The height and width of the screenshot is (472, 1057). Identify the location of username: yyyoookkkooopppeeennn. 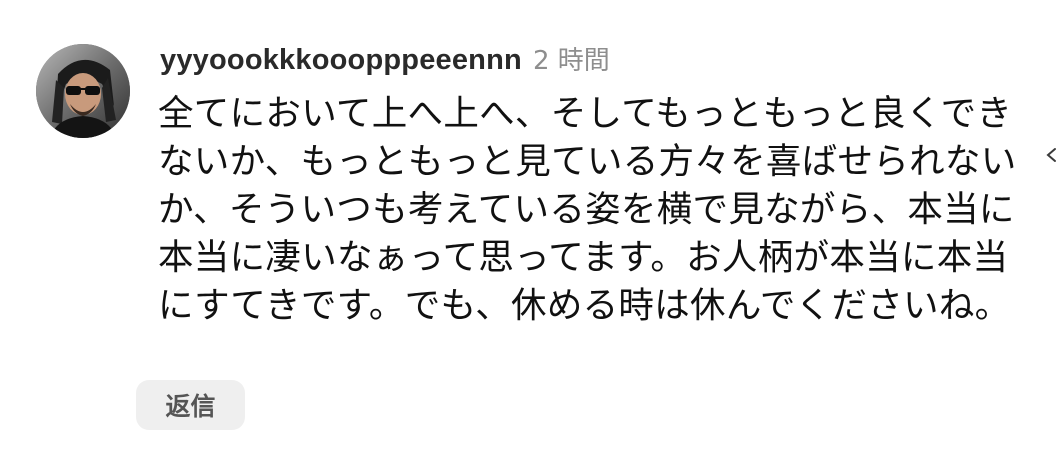
(341, 60).